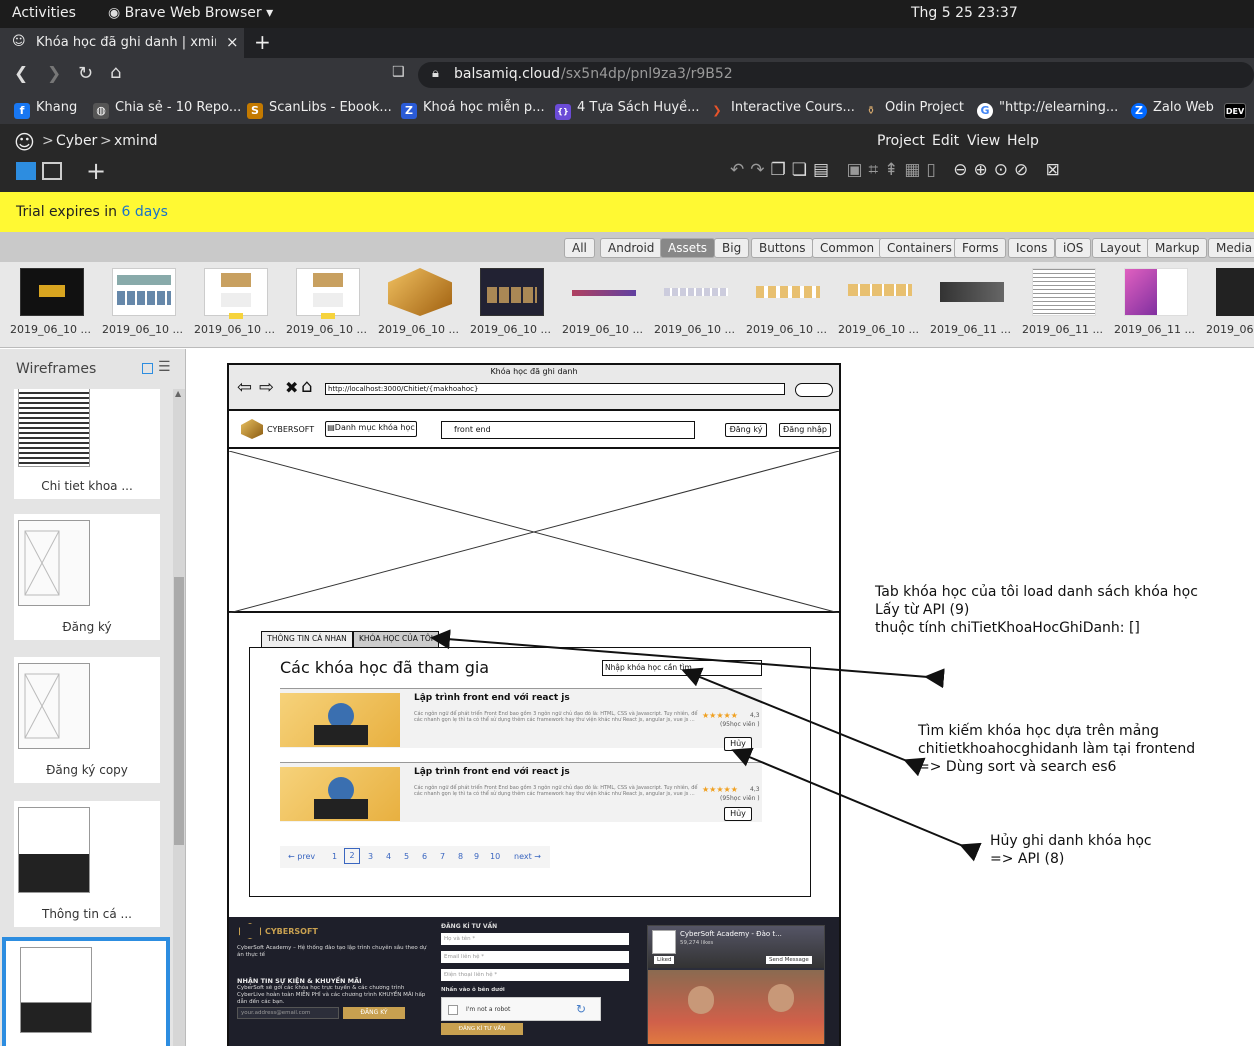 The width and height of the screenshot is (1254, 1046). What do you see at coordinates (688, 248) in the screenshot?
I see `tab-assets: Assets` at bounding box center [688, 248].